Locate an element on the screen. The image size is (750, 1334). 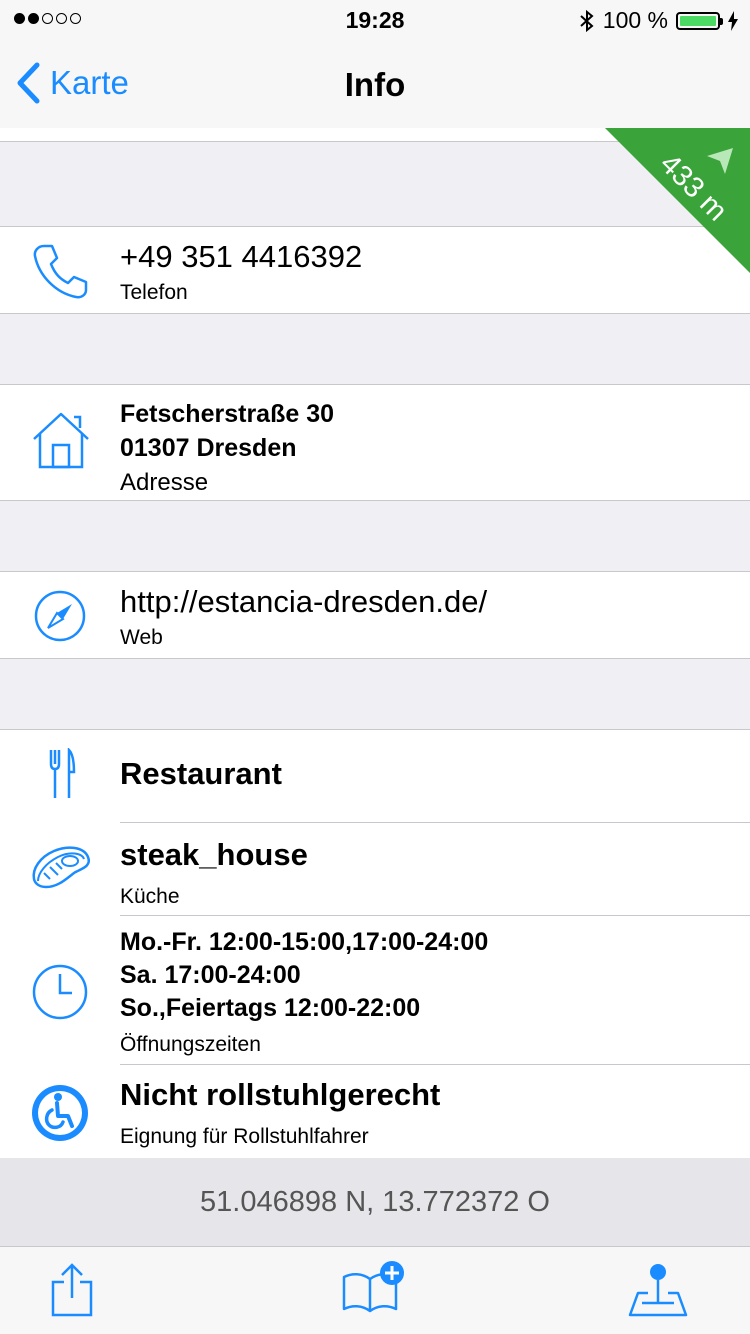
coordinates-text: 51.046898 N, 13.772372 O is located at coordinates (375, 1202).